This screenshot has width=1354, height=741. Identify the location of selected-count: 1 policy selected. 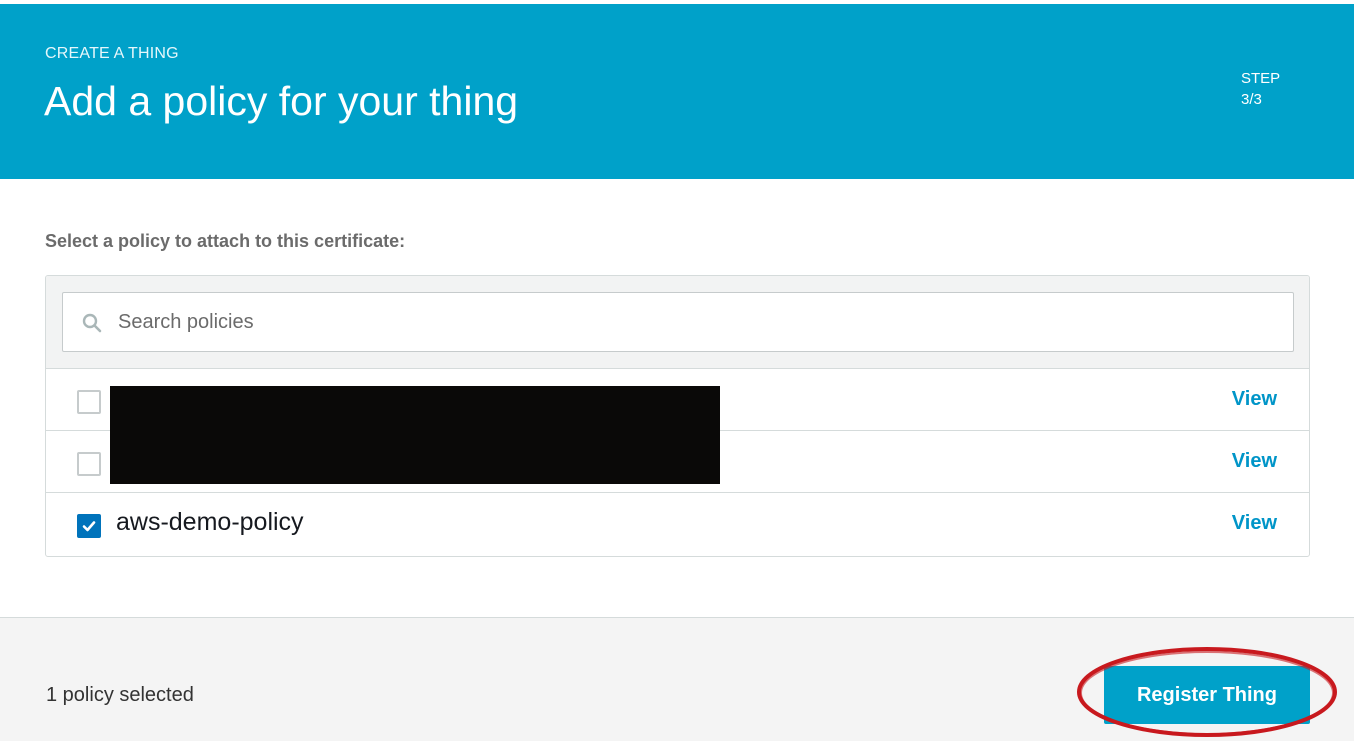
(120, 695).